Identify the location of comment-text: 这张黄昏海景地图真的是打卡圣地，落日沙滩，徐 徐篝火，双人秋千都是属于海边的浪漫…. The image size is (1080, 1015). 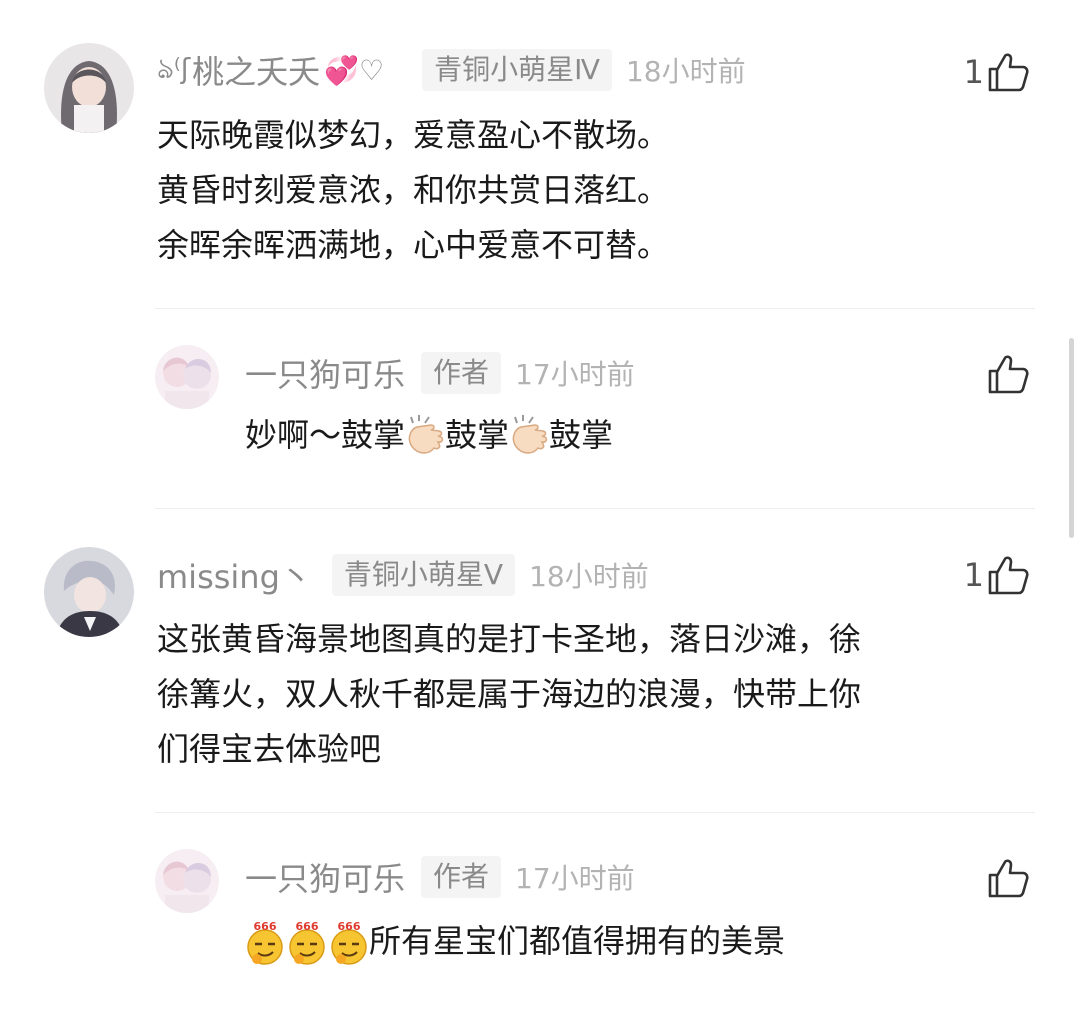
(509, 694).